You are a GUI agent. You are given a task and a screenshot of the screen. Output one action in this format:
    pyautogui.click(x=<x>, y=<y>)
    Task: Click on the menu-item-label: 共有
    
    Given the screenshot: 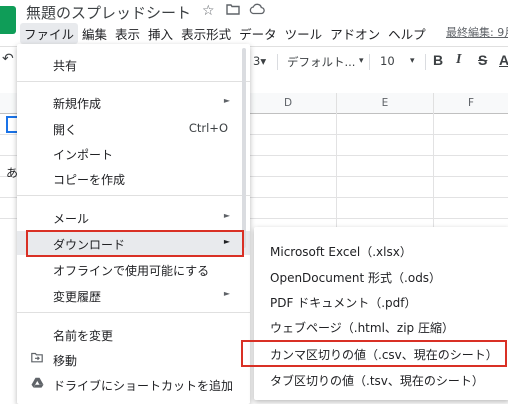 What is the action you would take?
    pyautogui.click(x=65, y=66)
    